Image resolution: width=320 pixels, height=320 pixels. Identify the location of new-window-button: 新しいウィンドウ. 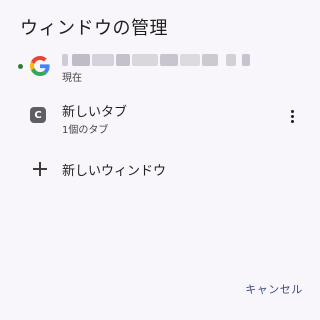
(160, 169).